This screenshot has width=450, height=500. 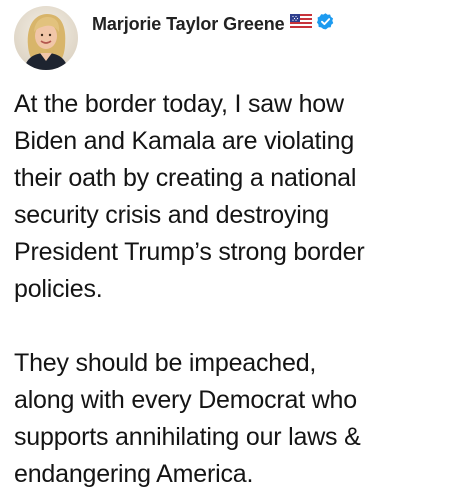 I want to click on post-line: policies., so click(x=58, y=289).